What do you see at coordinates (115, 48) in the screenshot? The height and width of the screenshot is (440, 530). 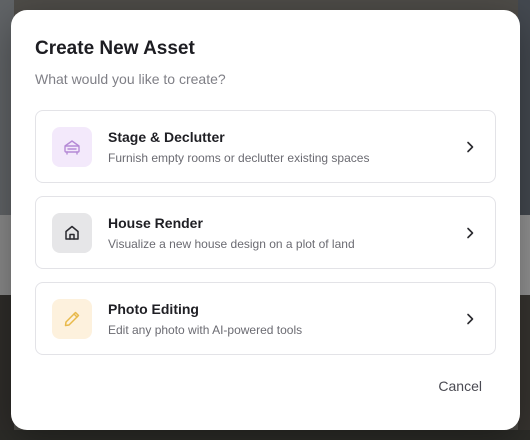 I see `dialog-title: Create New Asset` at bounding box center [115, 48].